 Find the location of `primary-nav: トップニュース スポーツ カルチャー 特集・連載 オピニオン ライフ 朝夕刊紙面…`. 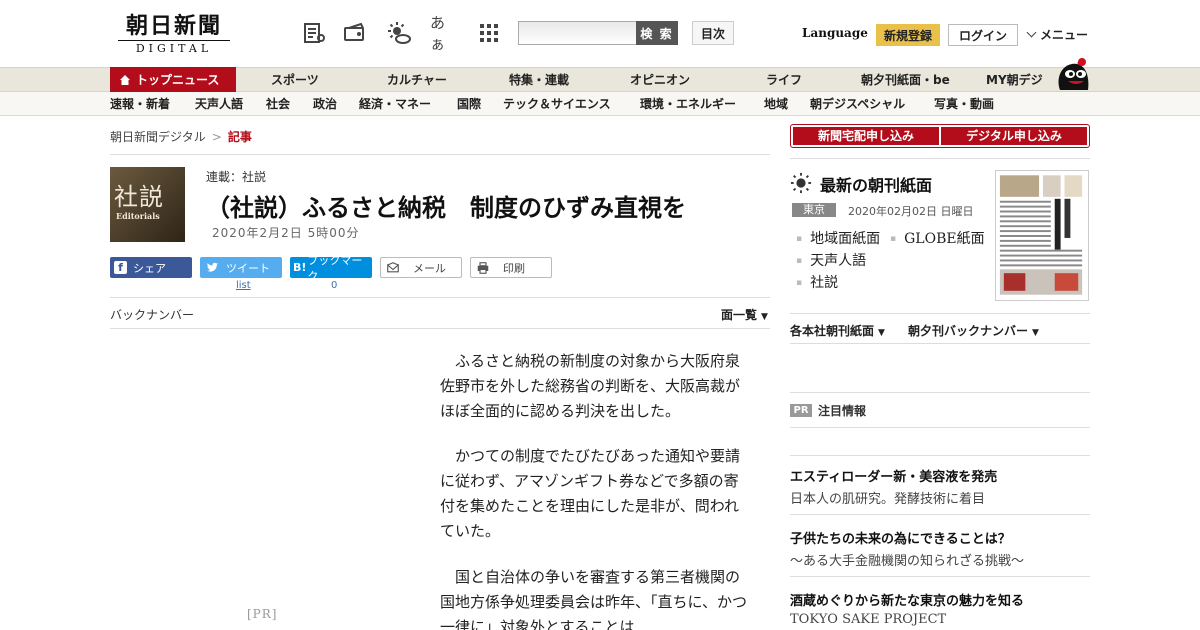

primary-nav: トップニュース スポーツ カルチャー 特集・連載 オピニオン ライフ 朝夕刊紙面… is located at coordinates (600, 80).